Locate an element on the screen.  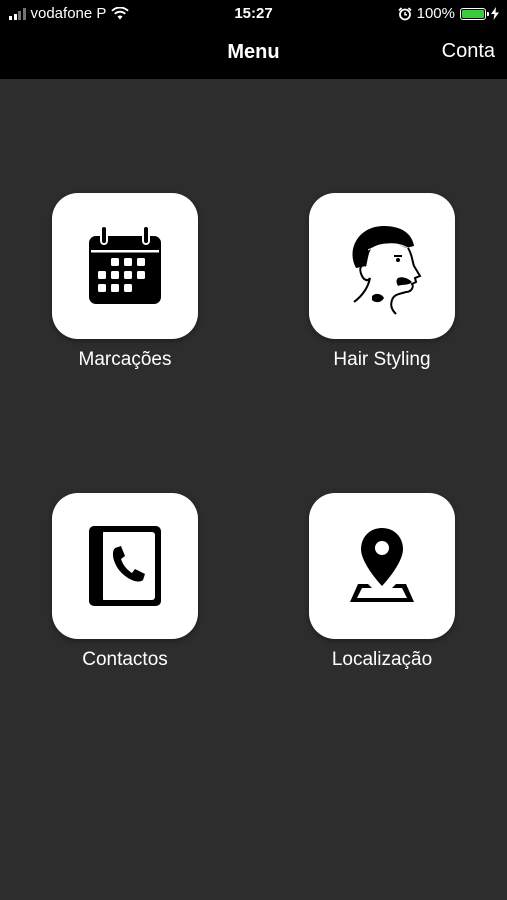
menu-tile-bookings: Marcações is located at coordinates (125, 282).